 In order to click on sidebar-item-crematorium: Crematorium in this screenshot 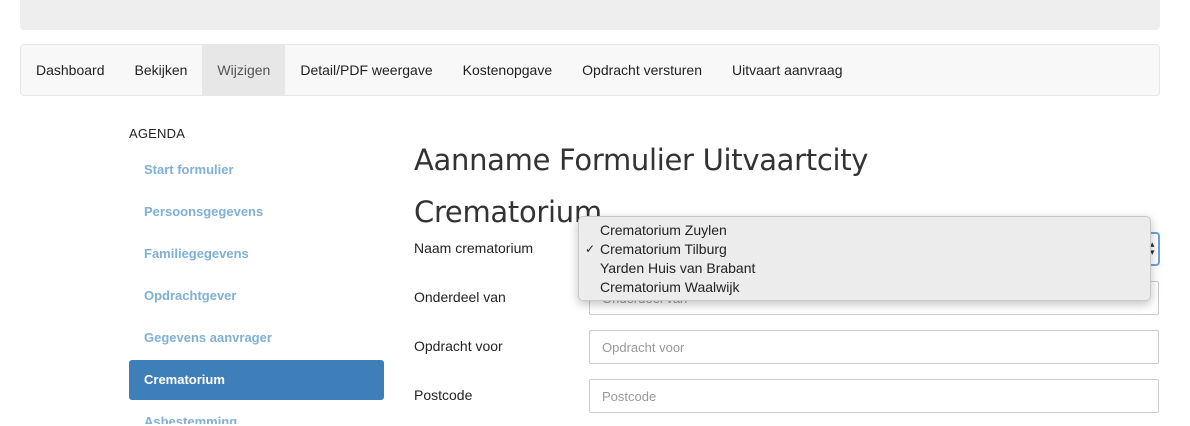, I will do `click(256, 380)`.